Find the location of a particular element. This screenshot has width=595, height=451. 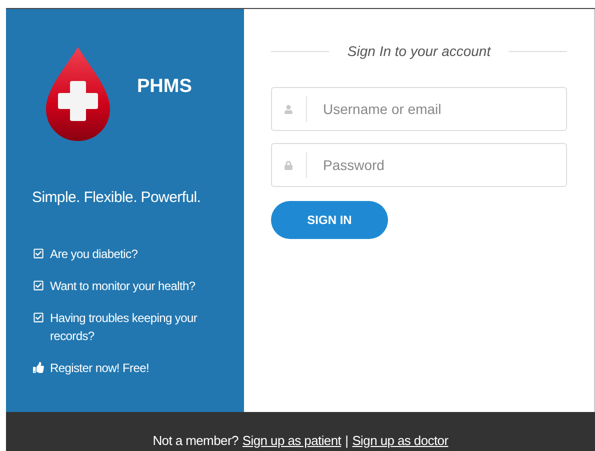

lock-icon is located at coordinates (288, 165).